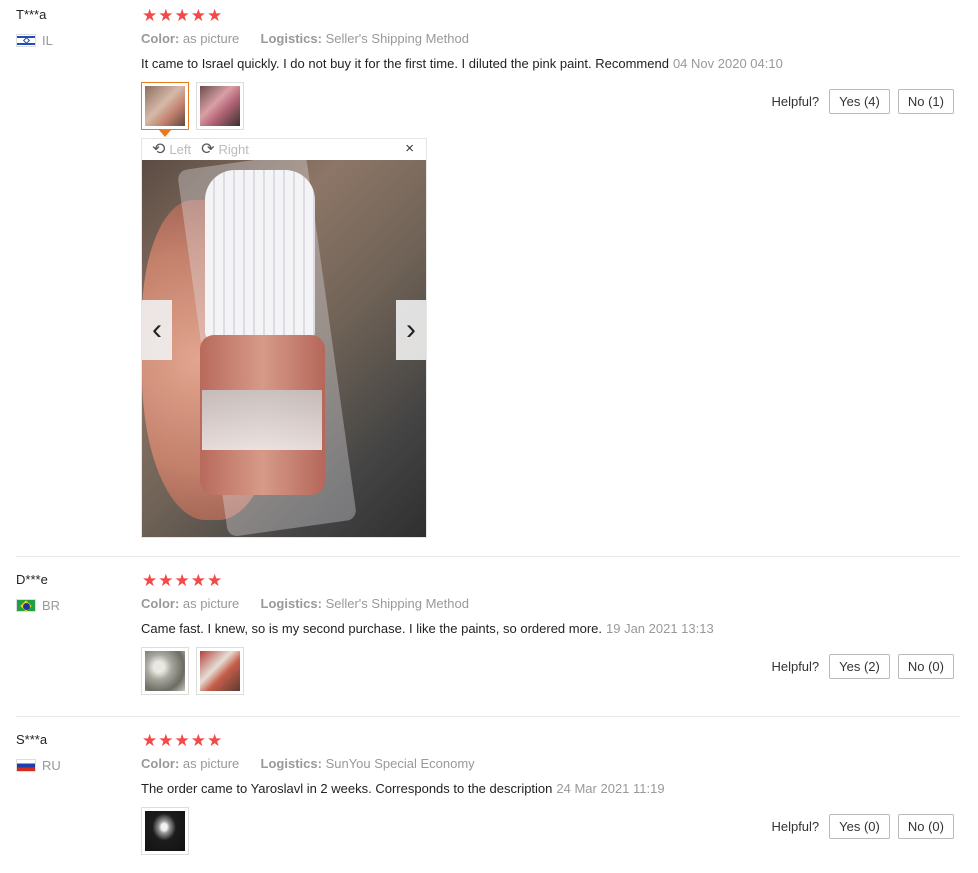  I want to click on helpful-controls: Helpful? Yes (0) No (0), so click(862, 826).